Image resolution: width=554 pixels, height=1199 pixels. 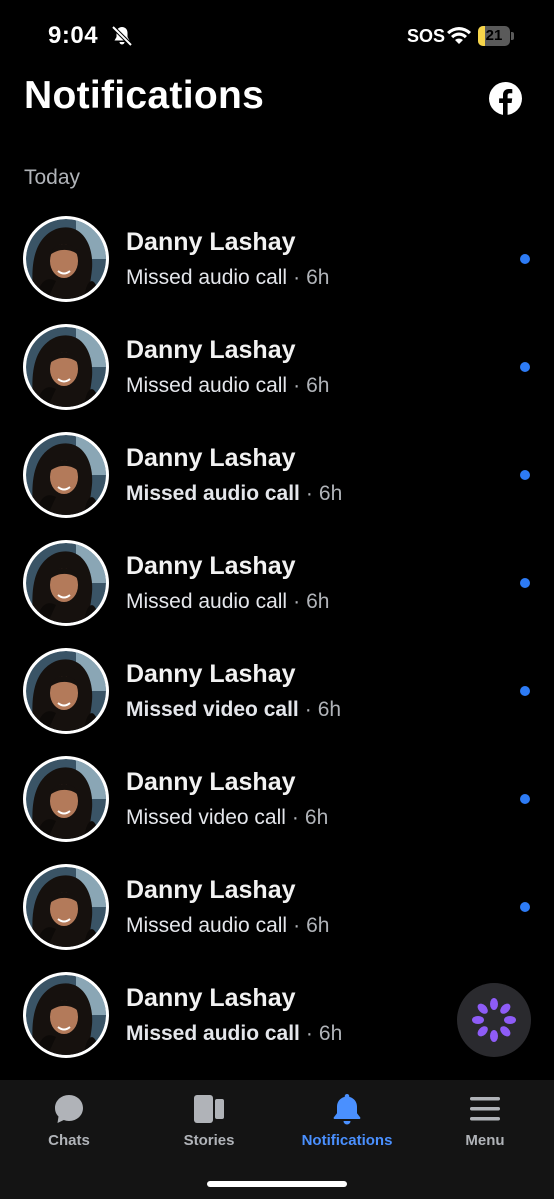 What do you see at coordinates (144, 95) in the screenshot?
I see `page-title: Notifications` at bounding box center [144, 95].